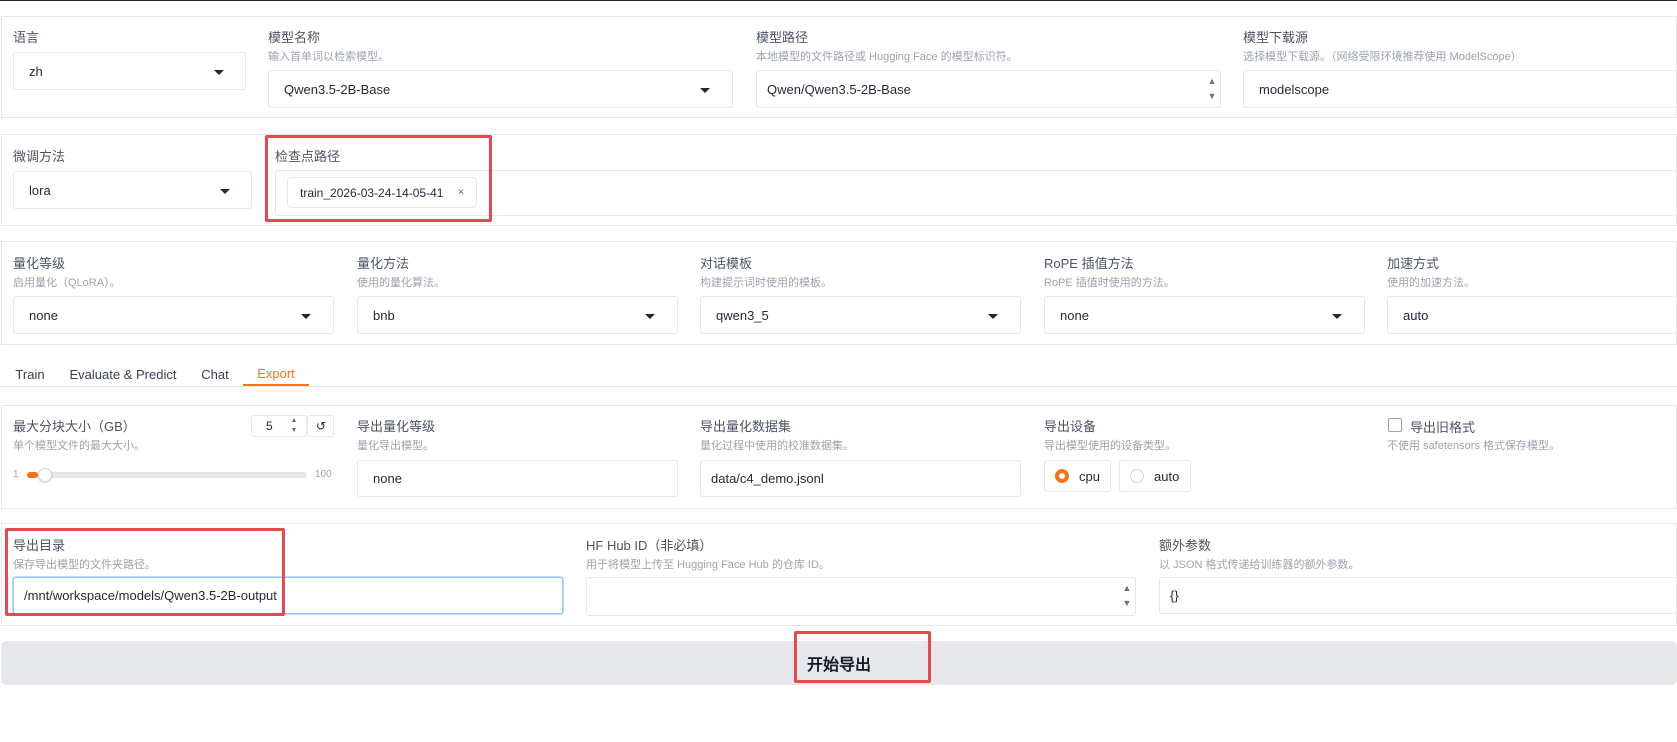  Describe the element at coordinates (742, 315) in the screenshot. I see `template-value: qwen3_5` at that location.